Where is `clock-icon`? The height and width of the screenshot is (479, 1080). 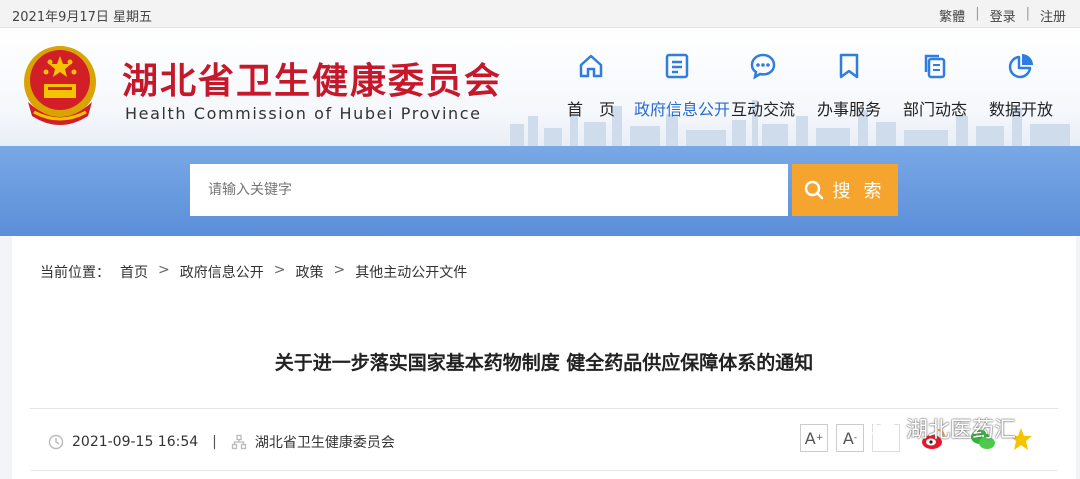
clock-icon is located at coordinates (56, 442).